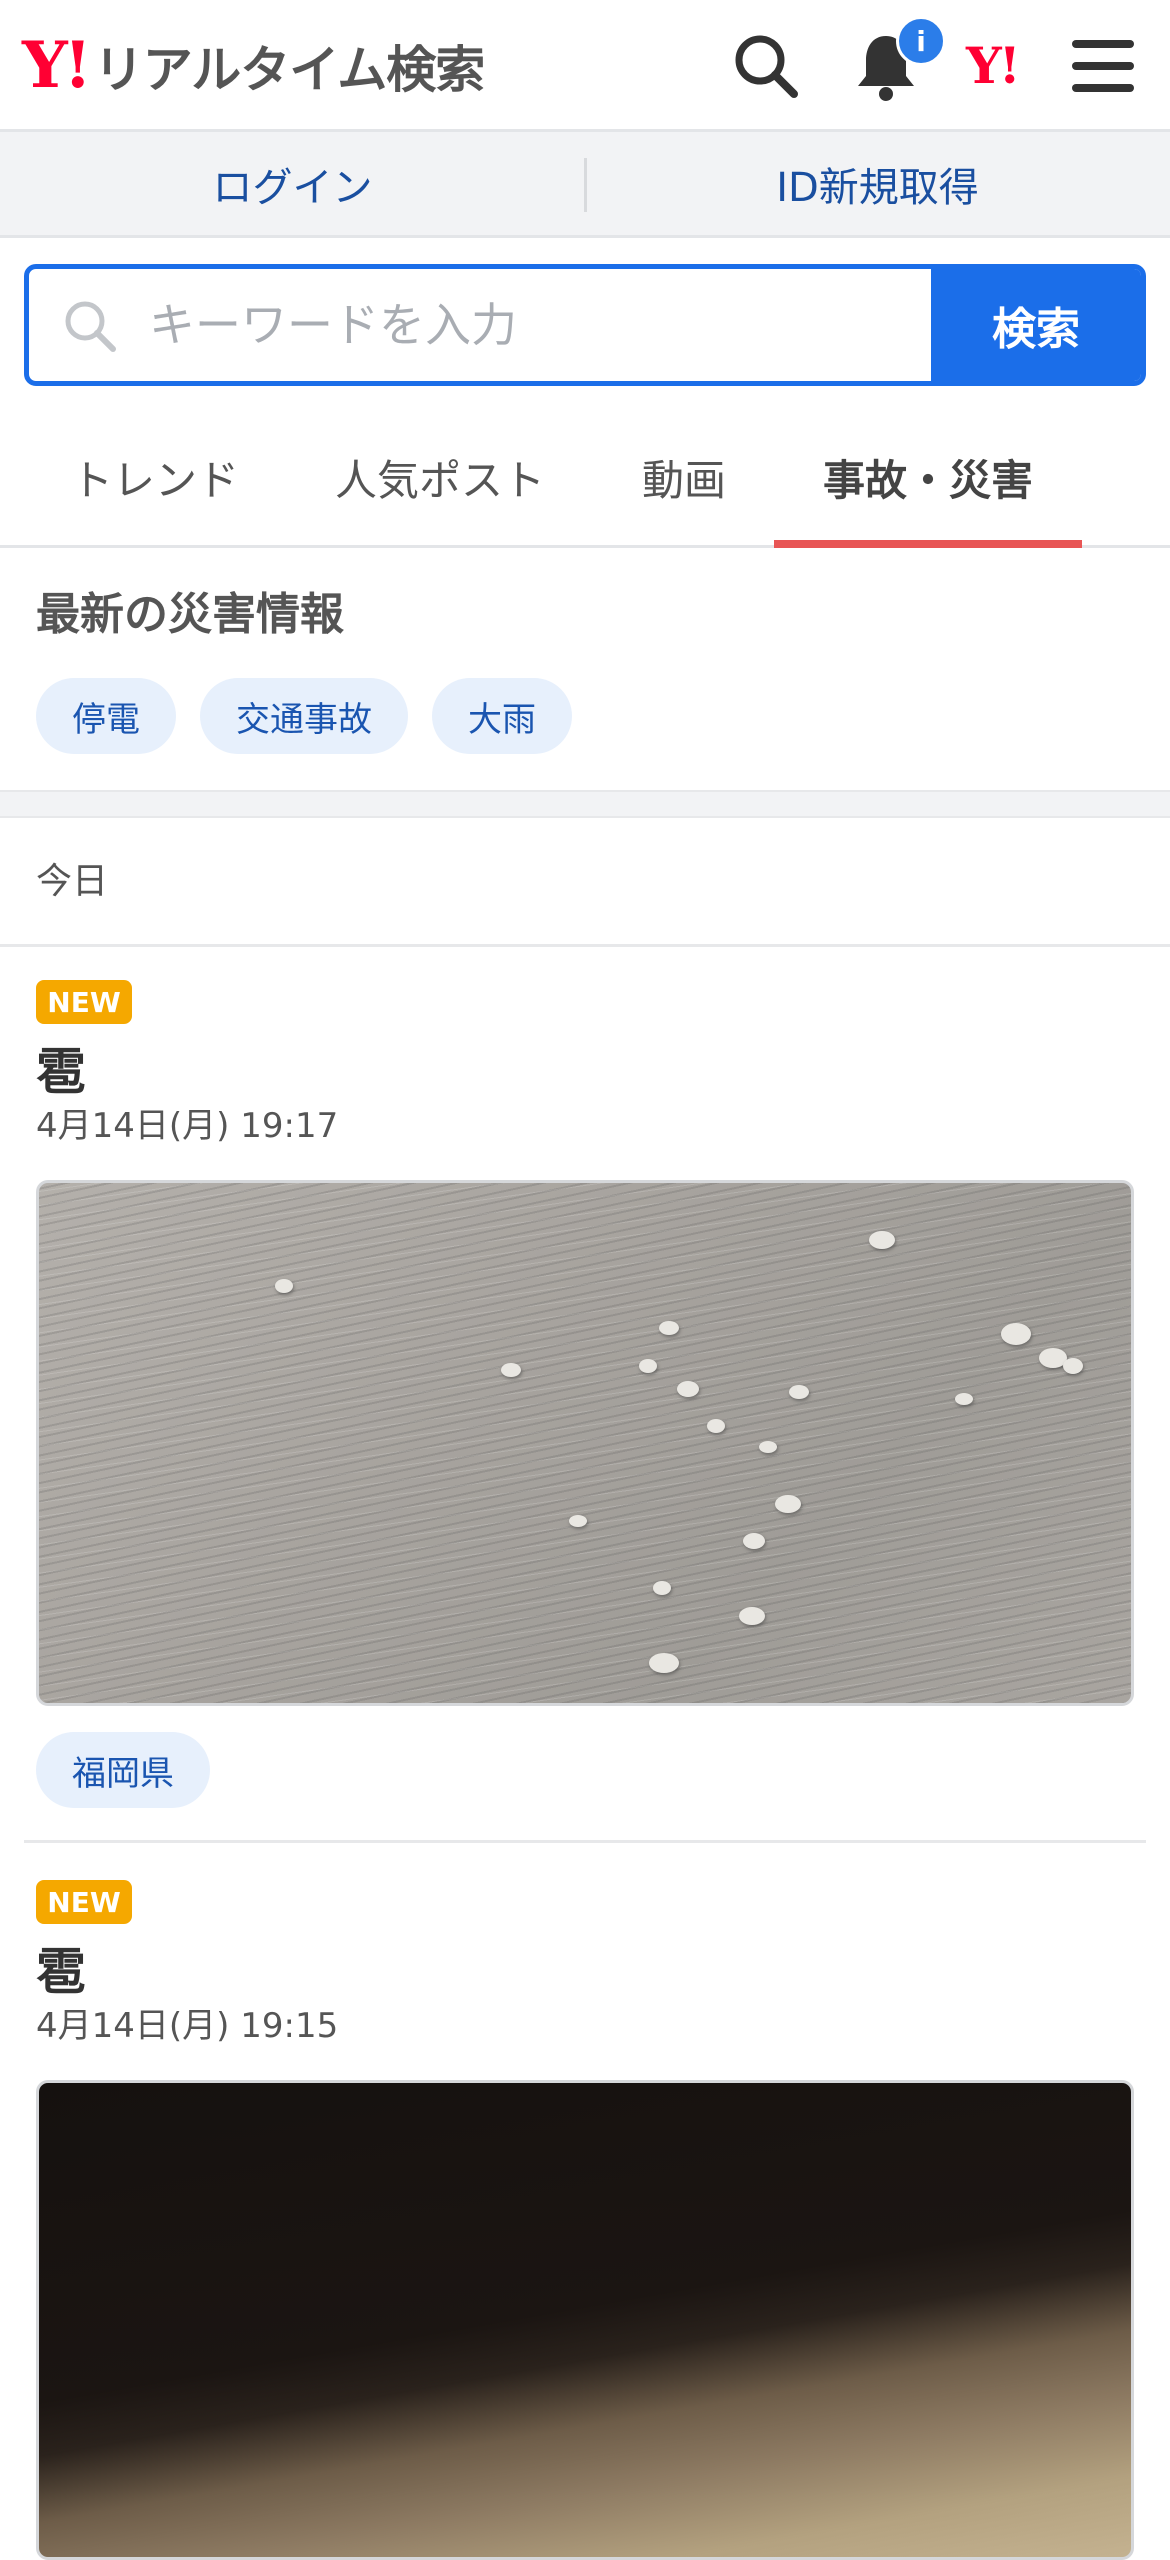 This screenshot has width=1170, height=2560. What do you see at coordinates (585, 1841) in the screenshot?
I see `post-divider` at bounding box center [585, 1841].